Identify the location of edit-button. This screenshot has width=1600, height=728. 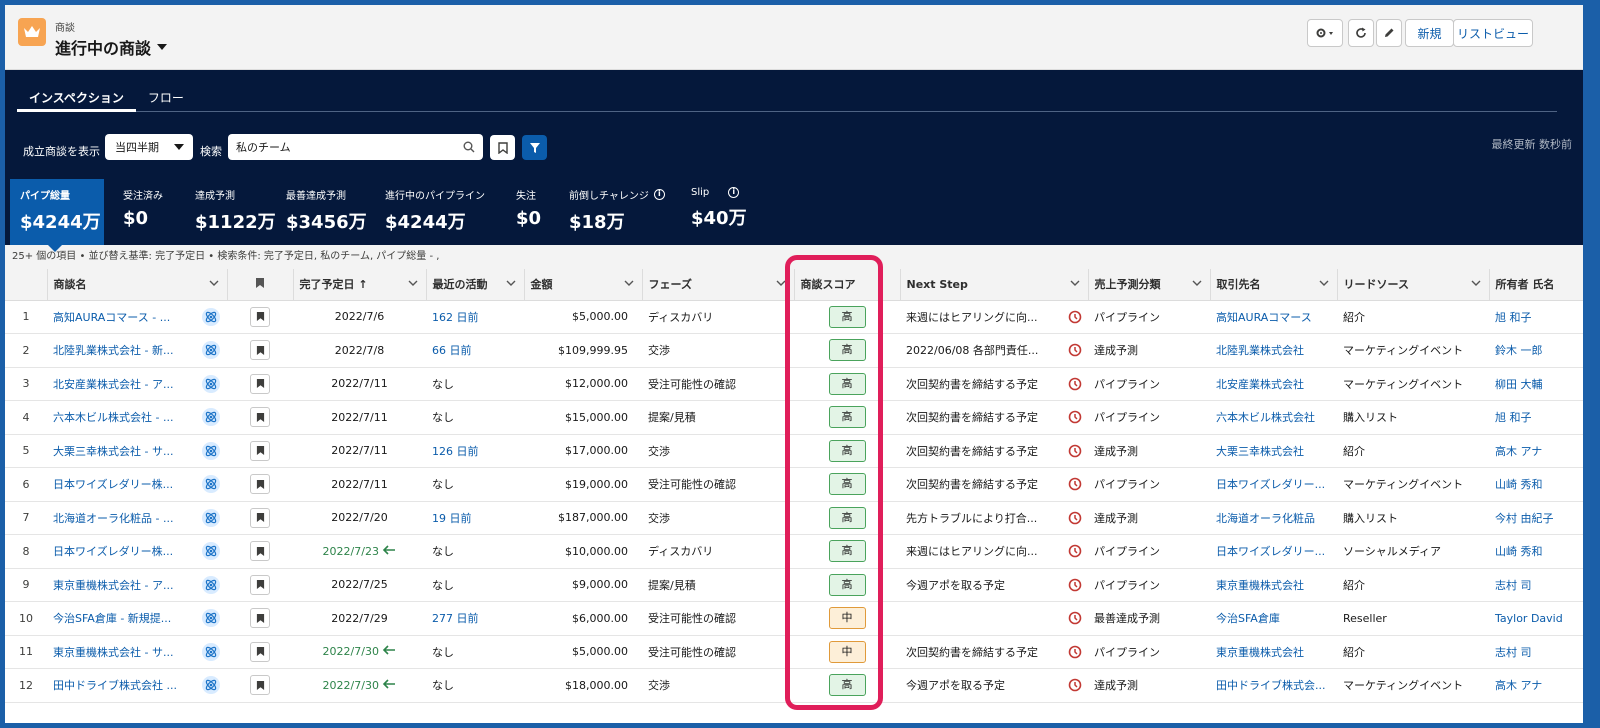
(1389, 33).